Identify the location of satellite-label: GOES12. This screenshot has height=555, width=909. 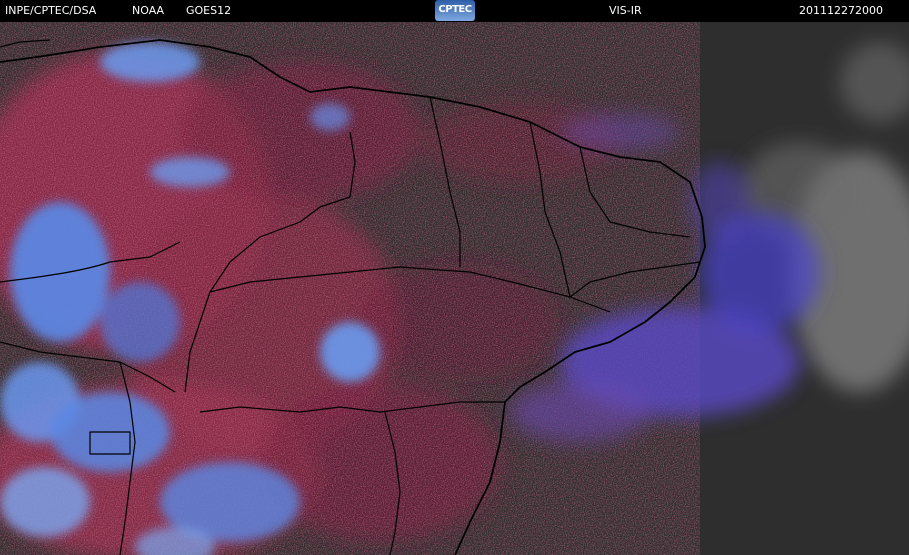
(209, 10).